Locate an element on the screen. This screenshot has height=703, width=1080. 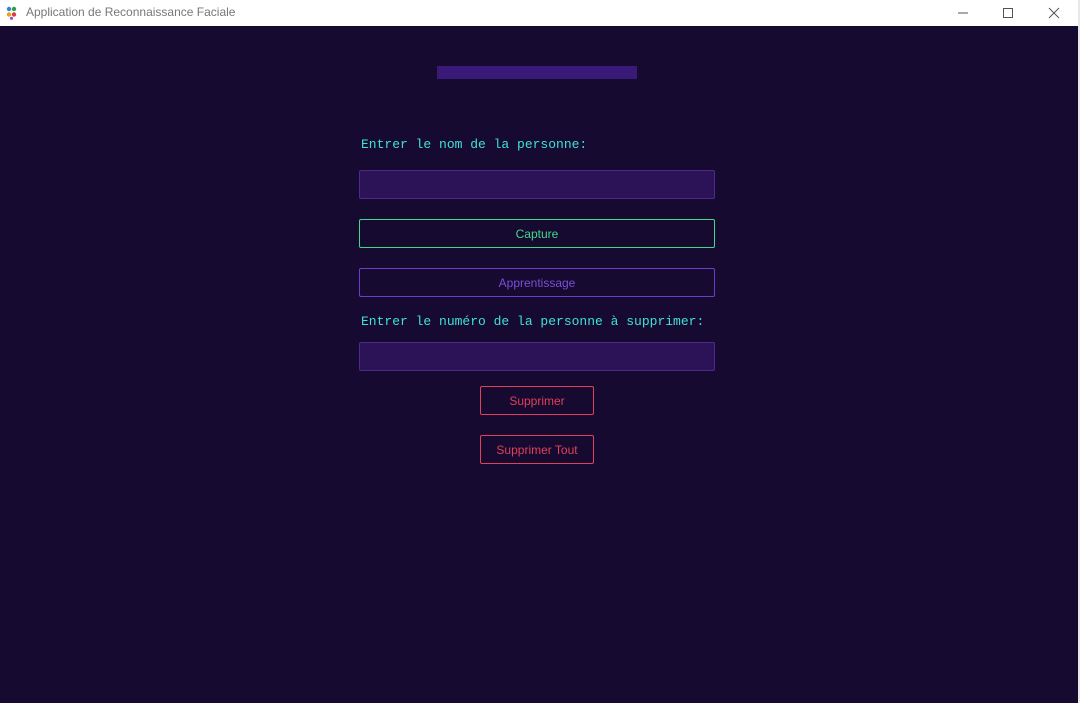
maximize-button is located at coordinates (1008, 13).